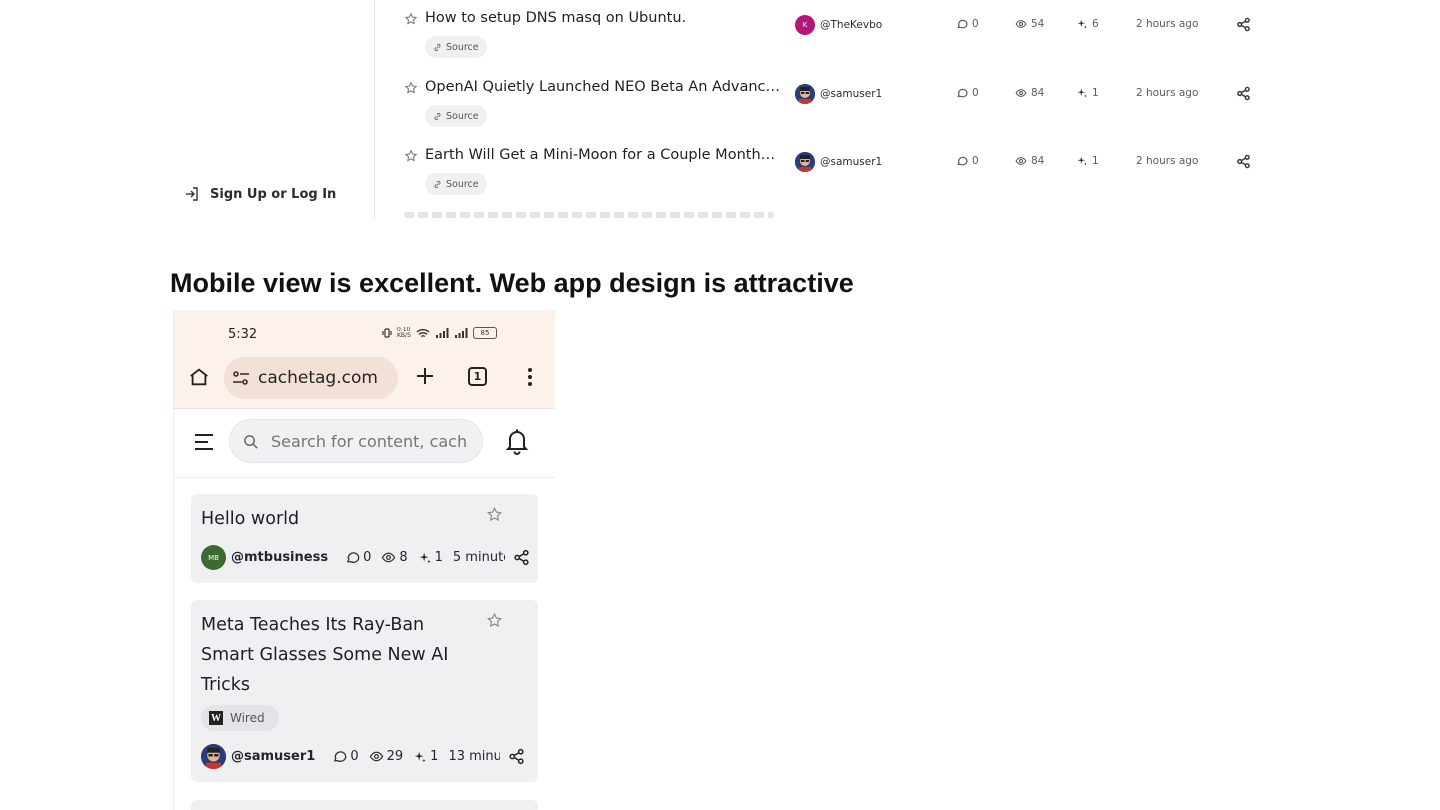 Image resolution: width=1440 pixels, height=810 pixels. What do you see at coordinates (363, 756) in the screenshot?
I see `post-meta: @samuser1 0 29 1 13 minutes ago` at bounding box center [363, 756].